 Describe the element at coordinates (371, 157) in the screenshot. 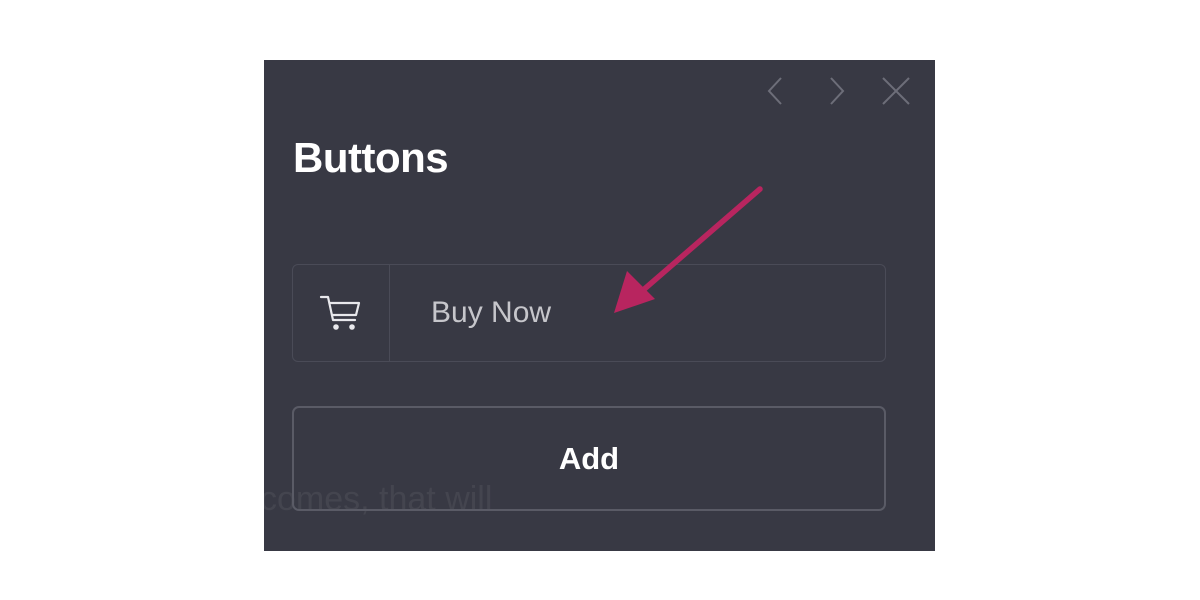

I see `panel-title: Buttons` at that location.